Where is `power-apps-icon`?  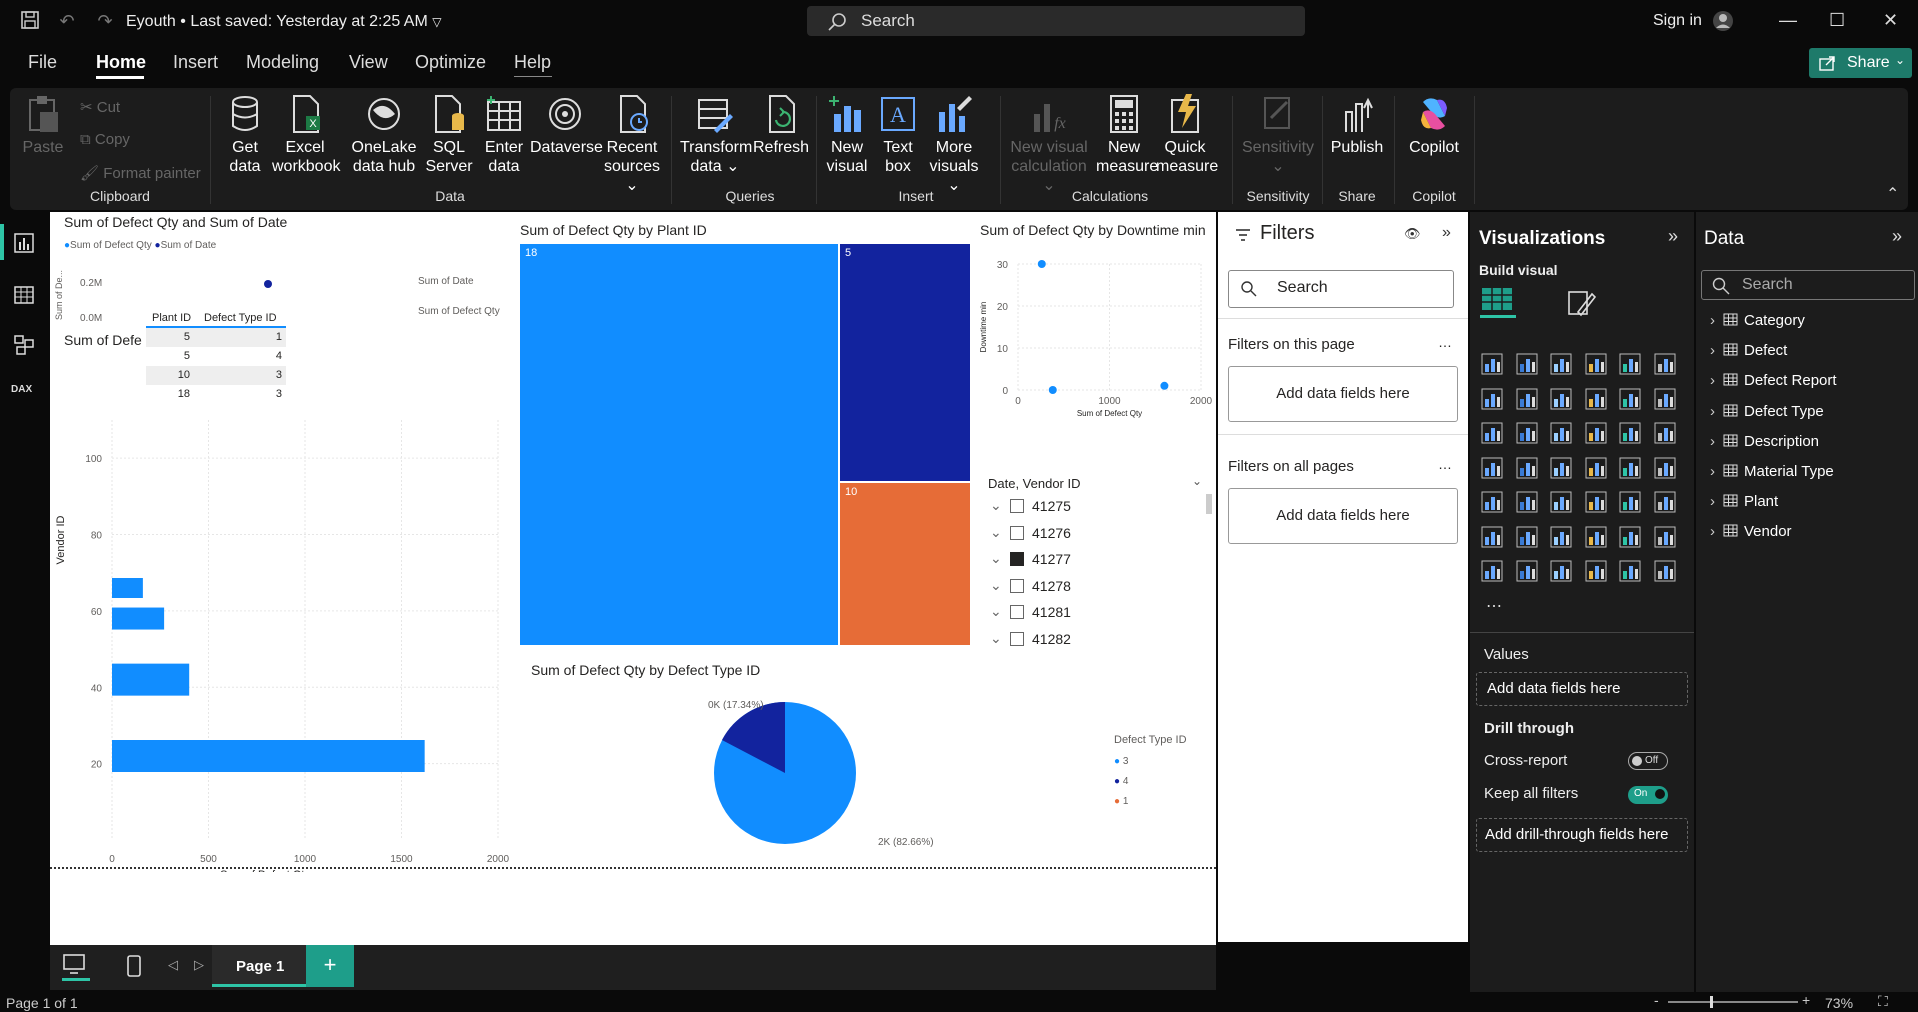 power-apps-icon is located at coordinates (1527, 571).